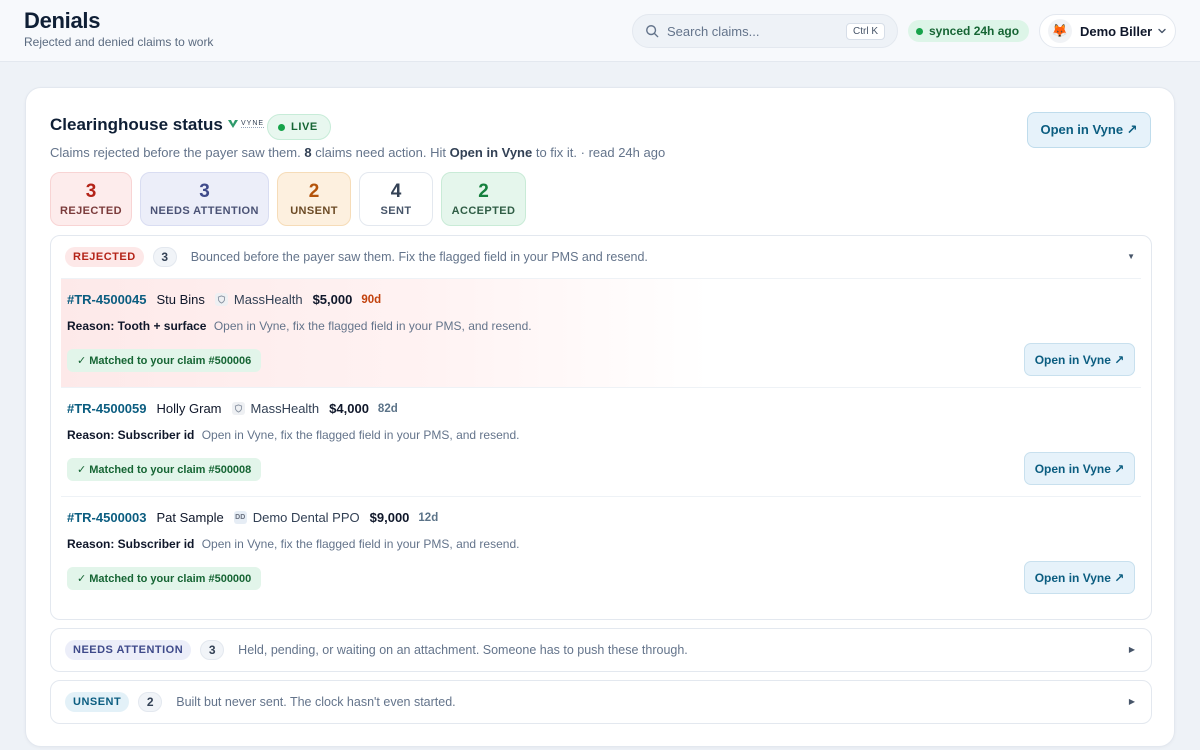 The image size is (1200, 750). Describe the element at coordinates (233, 124) in the screenshot. I see `vyne-leaf-icon` at that location.